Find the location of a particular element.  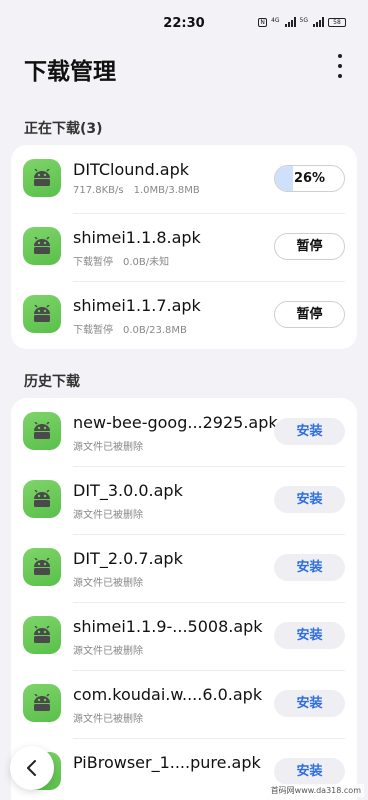

signal-label: 5G is located at coordinates (303, 20).